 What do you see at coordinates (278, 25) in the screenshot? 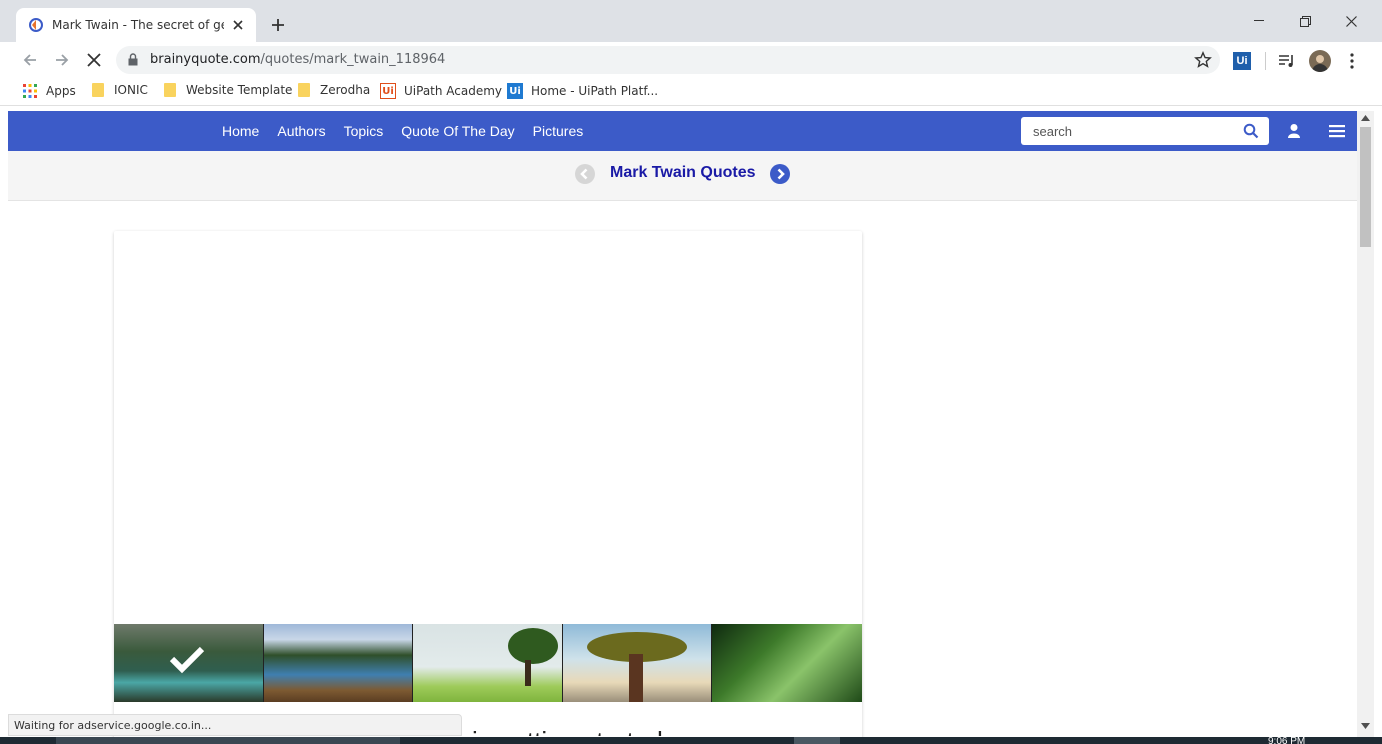
I see `new-tab-plus-icon` at bounding box center [278, 25].